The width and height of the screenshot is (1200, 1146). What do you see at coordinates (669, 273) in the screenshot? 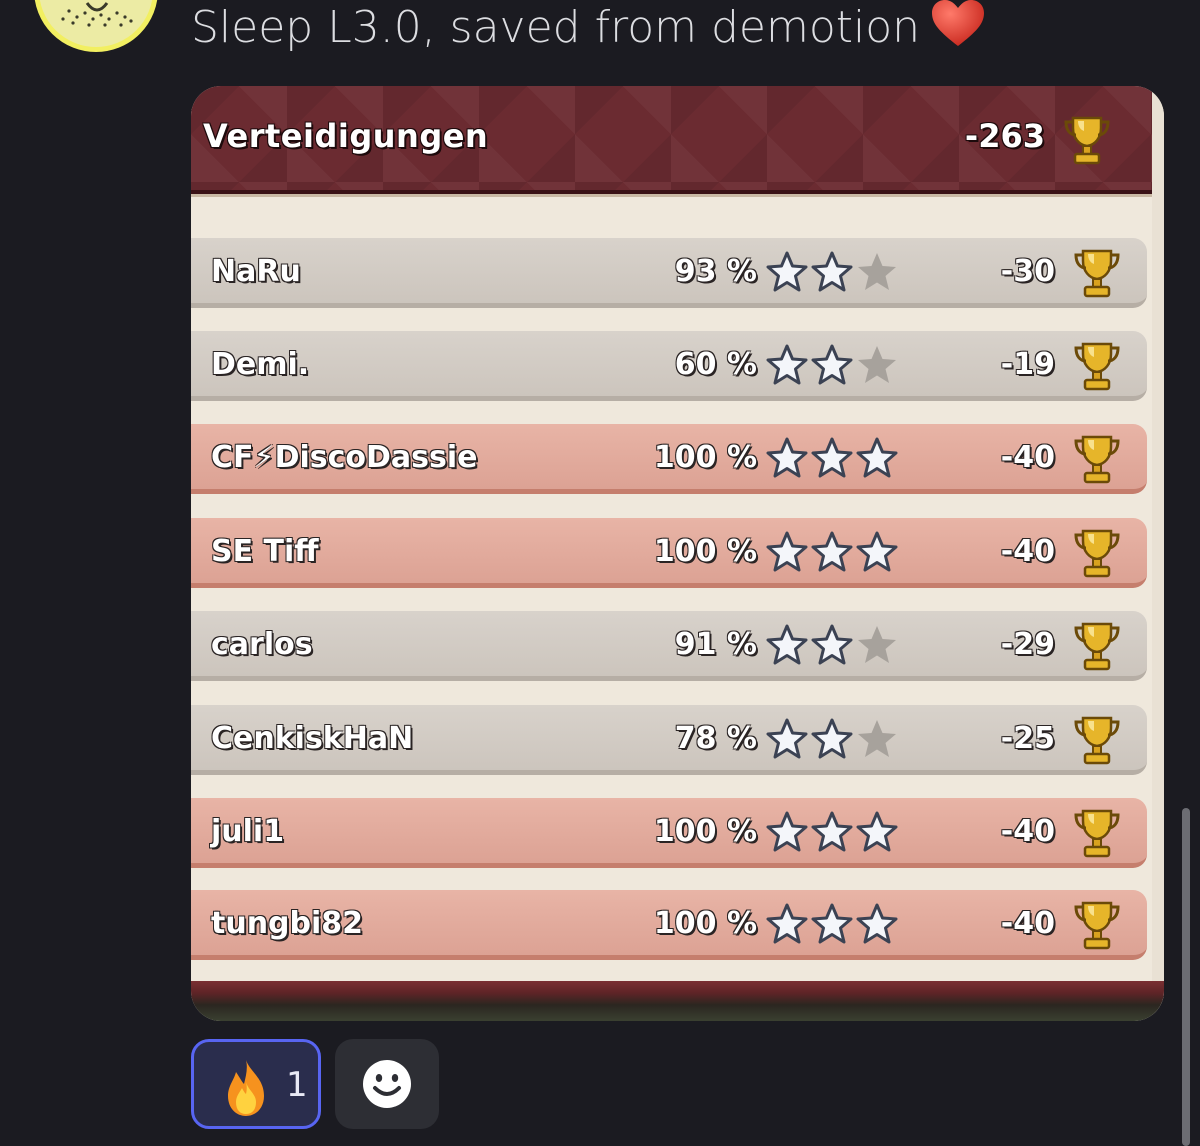
I see `defense-row: NaRu 93 % -30` at bounding box center [669, 273].